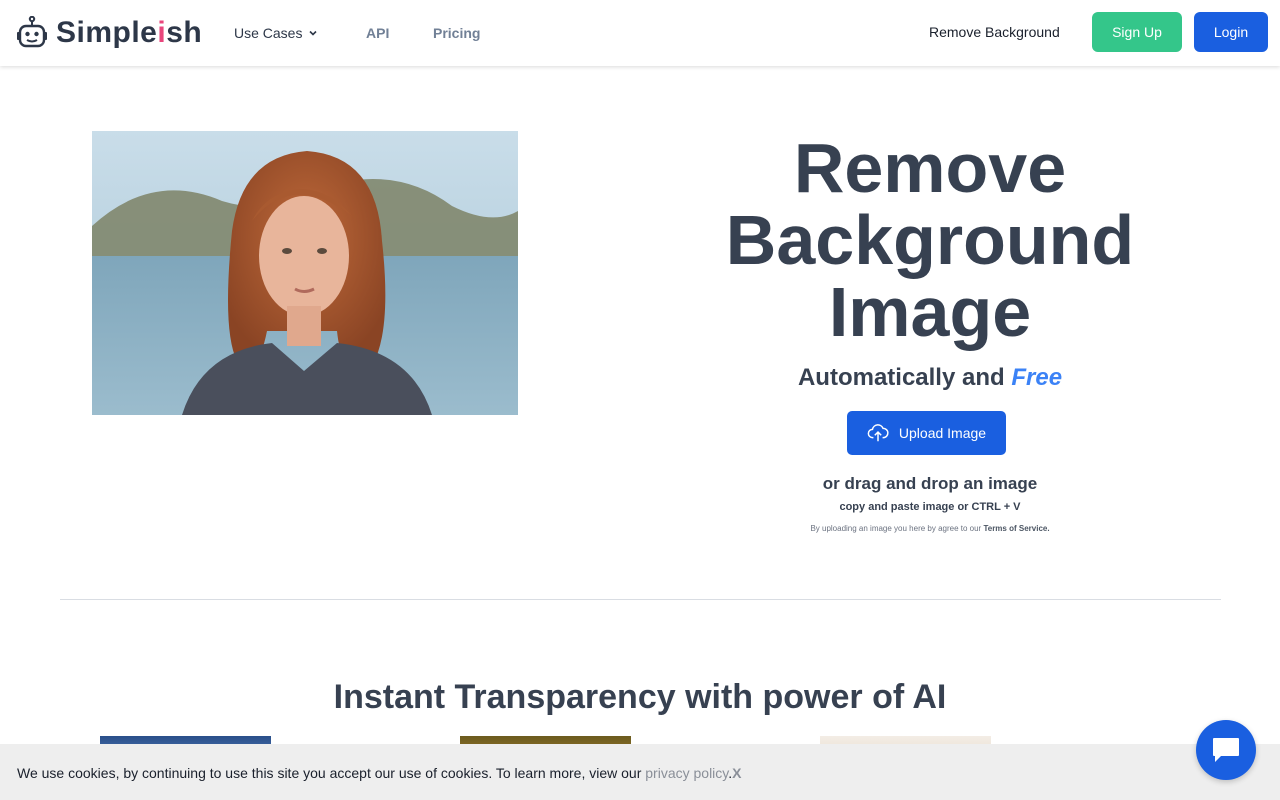  Describe the element at coordinates (878, 433) in the screenshot. I see `cloud-upload-icon` at that location.